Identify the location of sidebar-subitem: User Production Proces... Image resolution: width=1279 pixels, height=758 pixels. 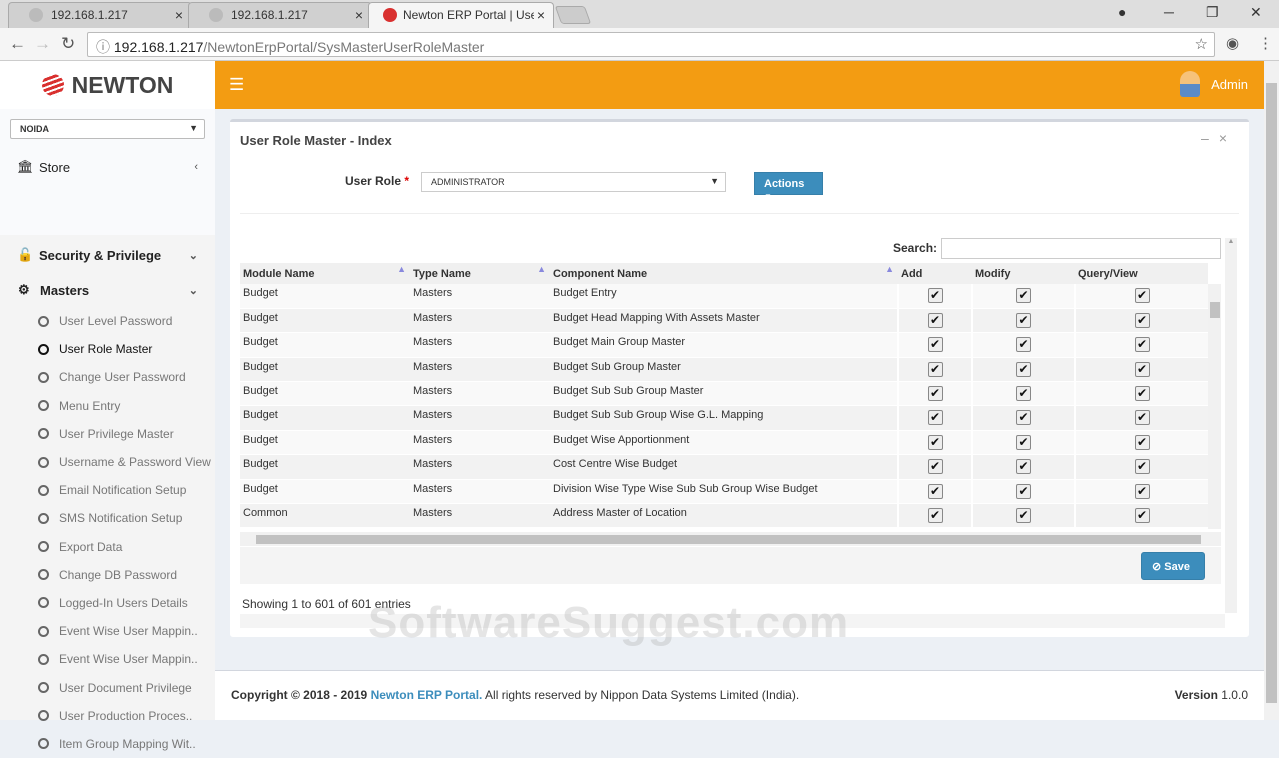
(107, 716).